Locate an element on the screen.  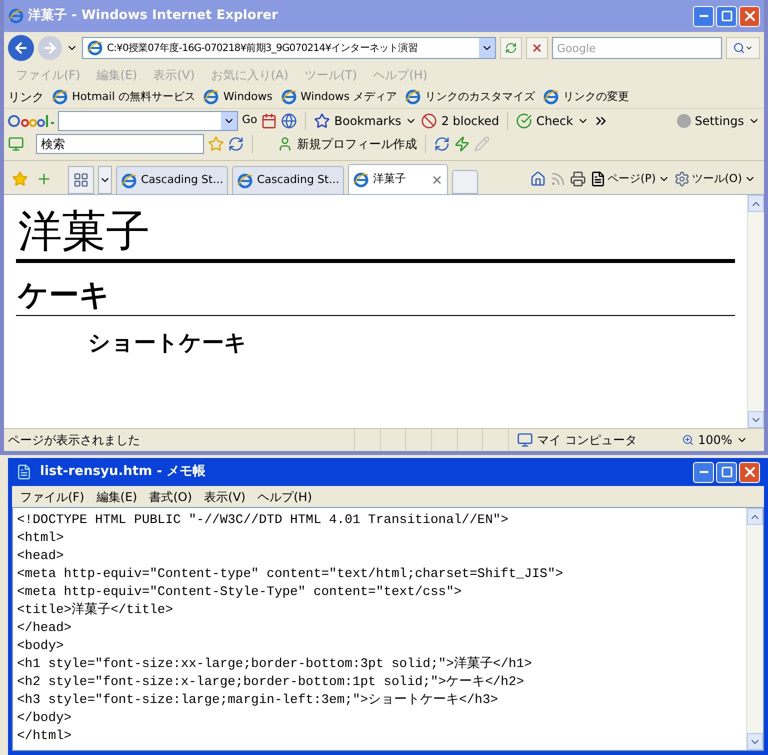
code-line: <title>洋菓子</title> is located at coordinates (95, 610).